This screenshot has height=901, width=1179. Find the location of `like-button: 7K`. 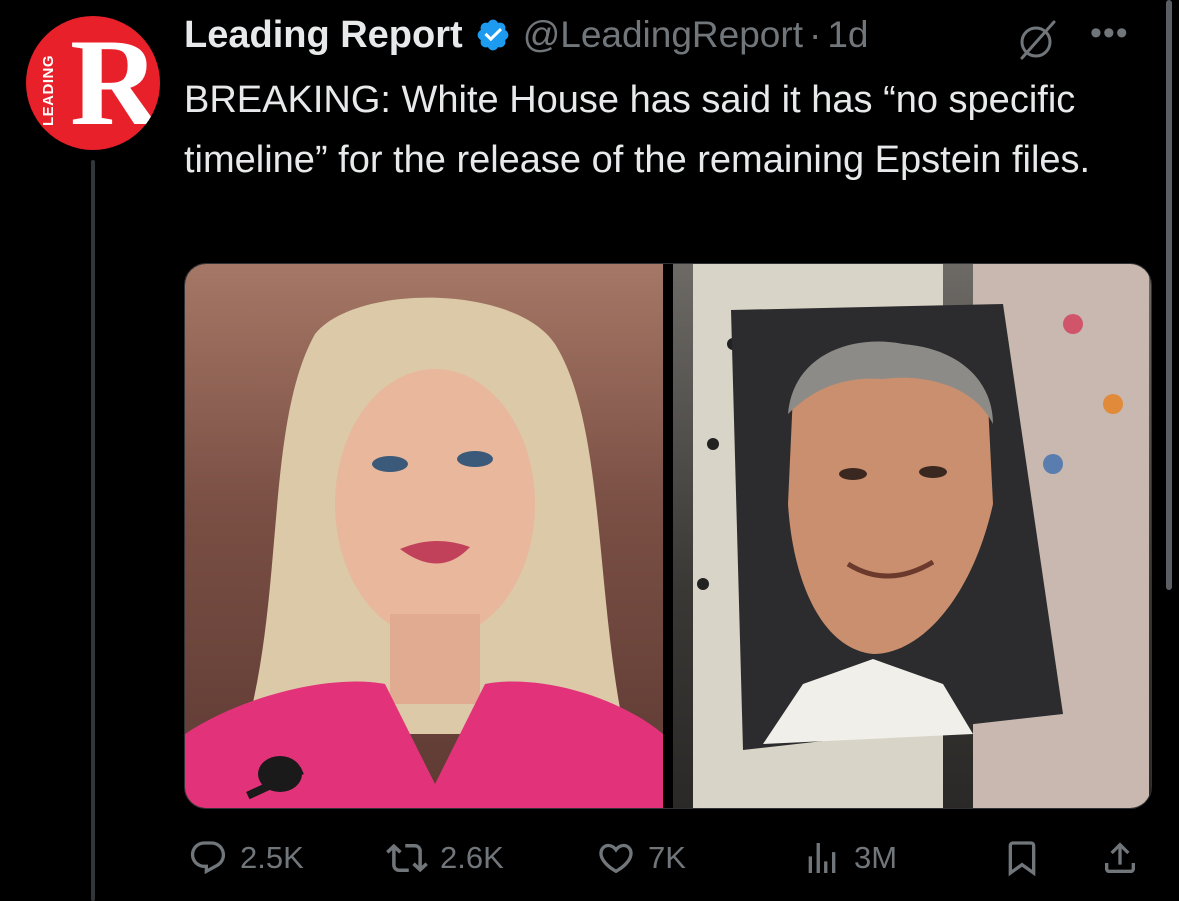

like-button: 7K is located at coordinates (641, 858).